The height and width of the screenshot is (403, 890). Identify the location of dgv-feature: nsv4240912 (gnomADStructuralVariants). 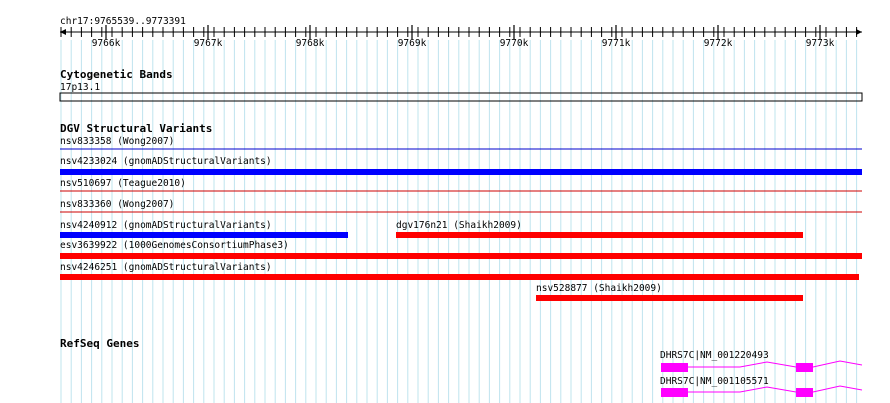
(204, 229).